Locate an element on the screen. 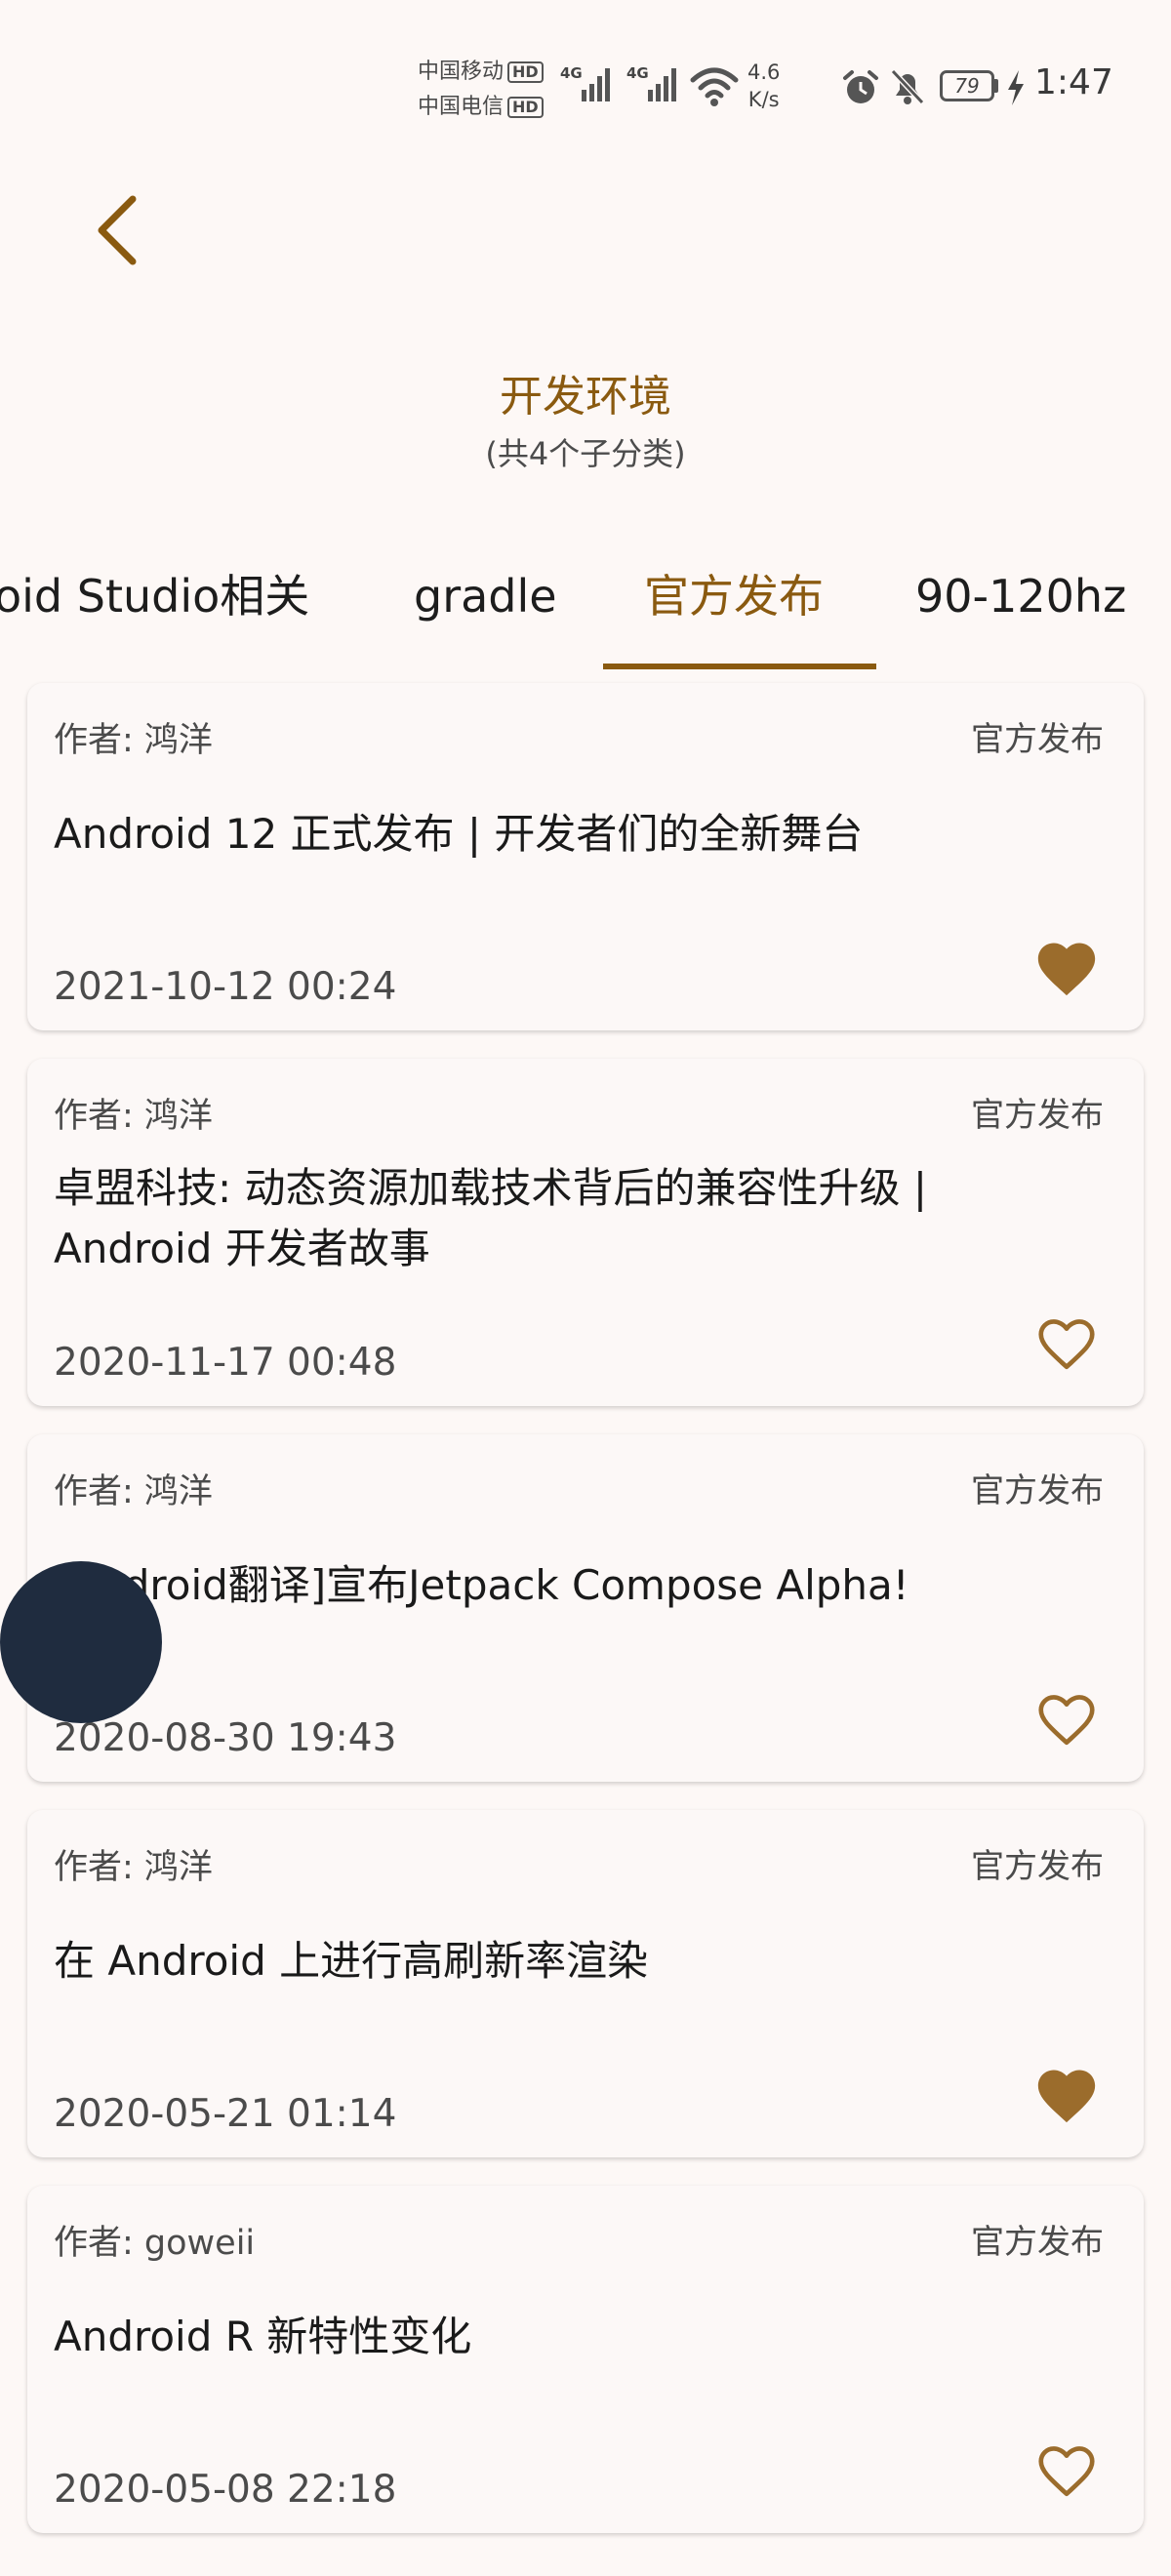  network-speed-unit: K/s is located at coordinates (763, 99).